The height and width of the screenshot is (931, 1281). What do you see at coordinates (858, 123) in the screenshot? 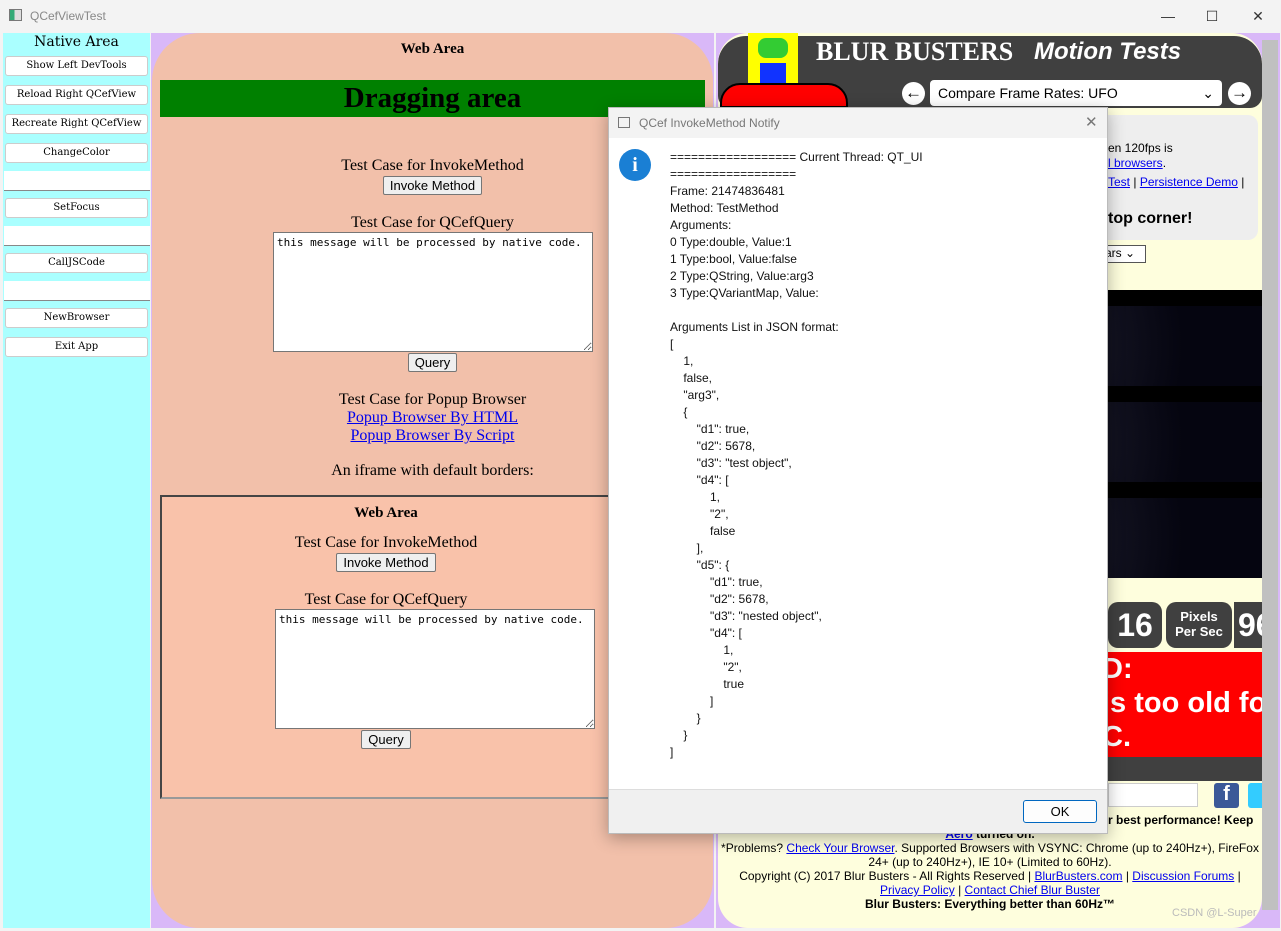
I see `dialog-titlebar: QCef InvokeMethod Notify ✕` at bounding box center [858, 123].